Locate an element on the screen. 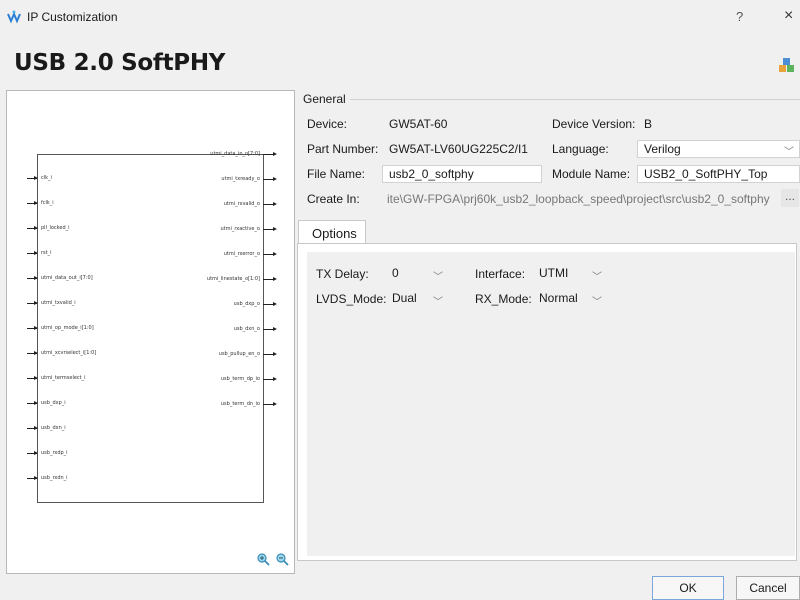  input-port-label: utmi_op_mode_i[1:0] is located at coordinates (67, 328).